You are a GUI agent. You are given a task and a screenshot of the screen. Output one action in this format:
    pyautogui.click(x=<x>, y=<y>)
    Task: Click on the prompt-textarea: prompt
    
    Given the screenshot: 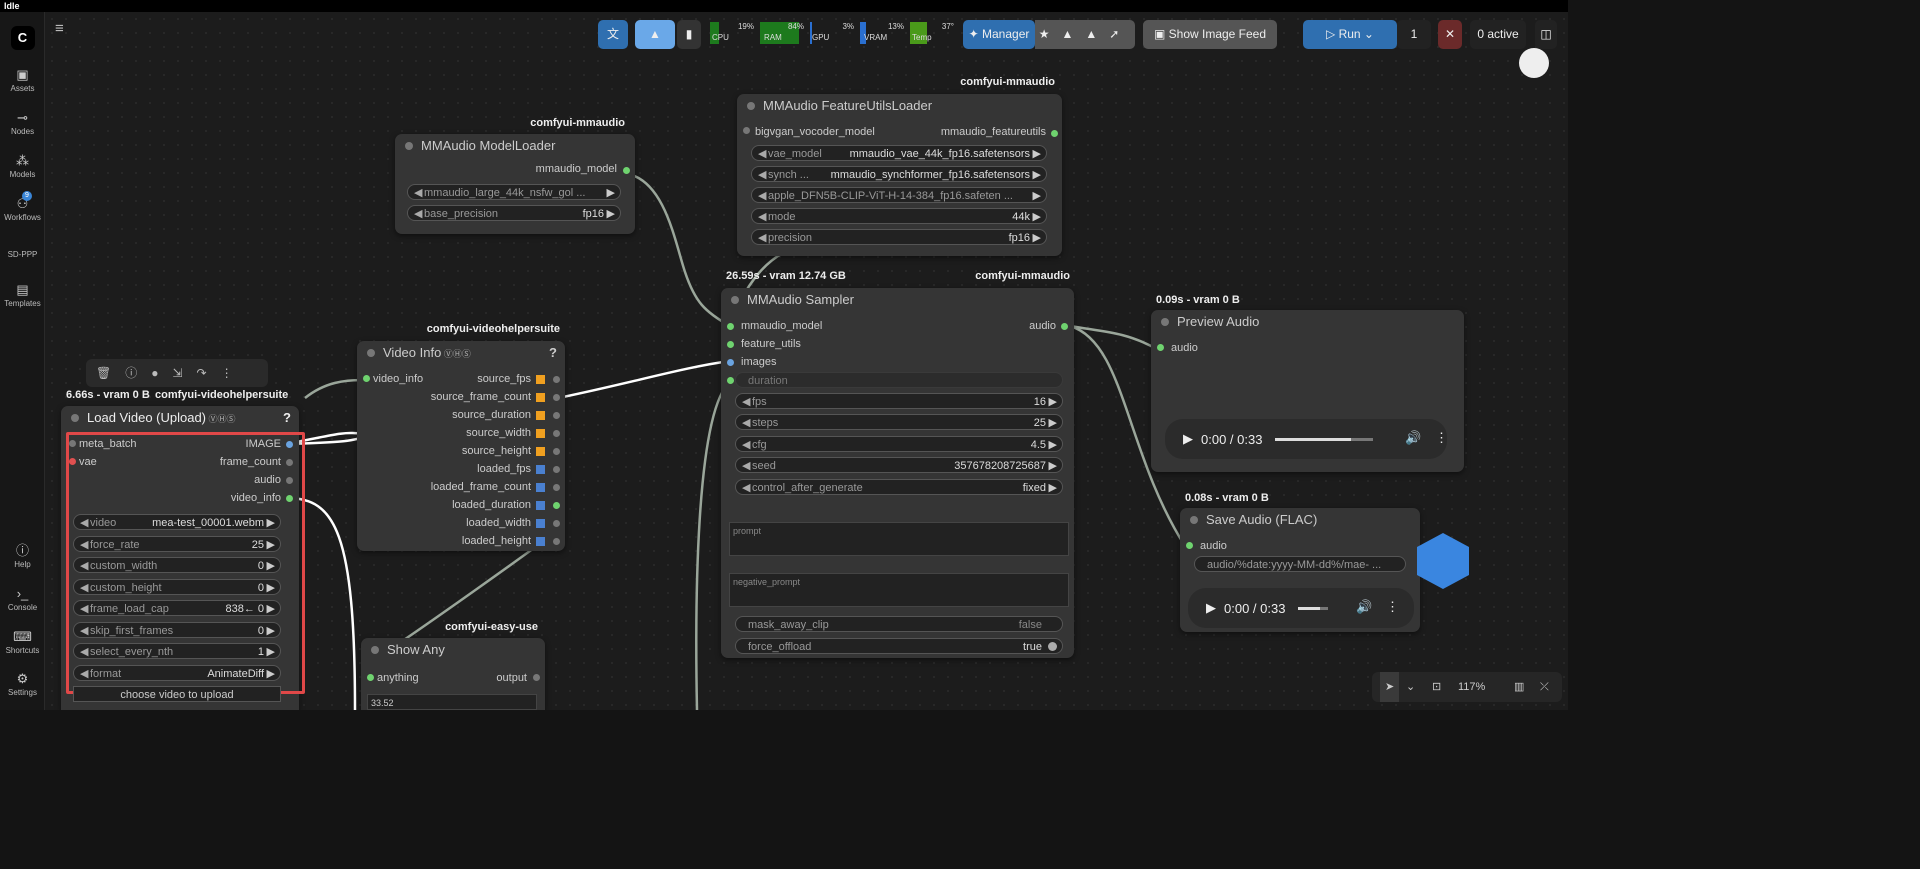 What is the action you would take?
    pyautogui.click(x=899, y=539)
    